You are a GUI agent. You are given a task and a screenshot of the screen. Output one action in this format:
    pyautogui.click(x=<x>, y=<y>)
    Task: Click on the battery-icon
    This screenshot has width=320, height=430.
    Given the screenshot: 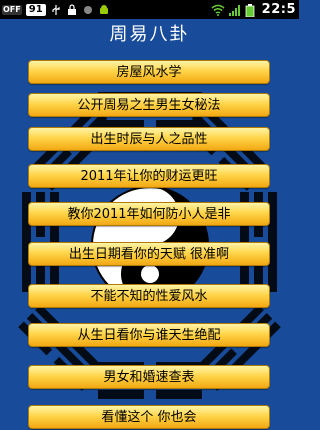 What is the action you would take?
    pyautogui.click(x=251, y=10)
    